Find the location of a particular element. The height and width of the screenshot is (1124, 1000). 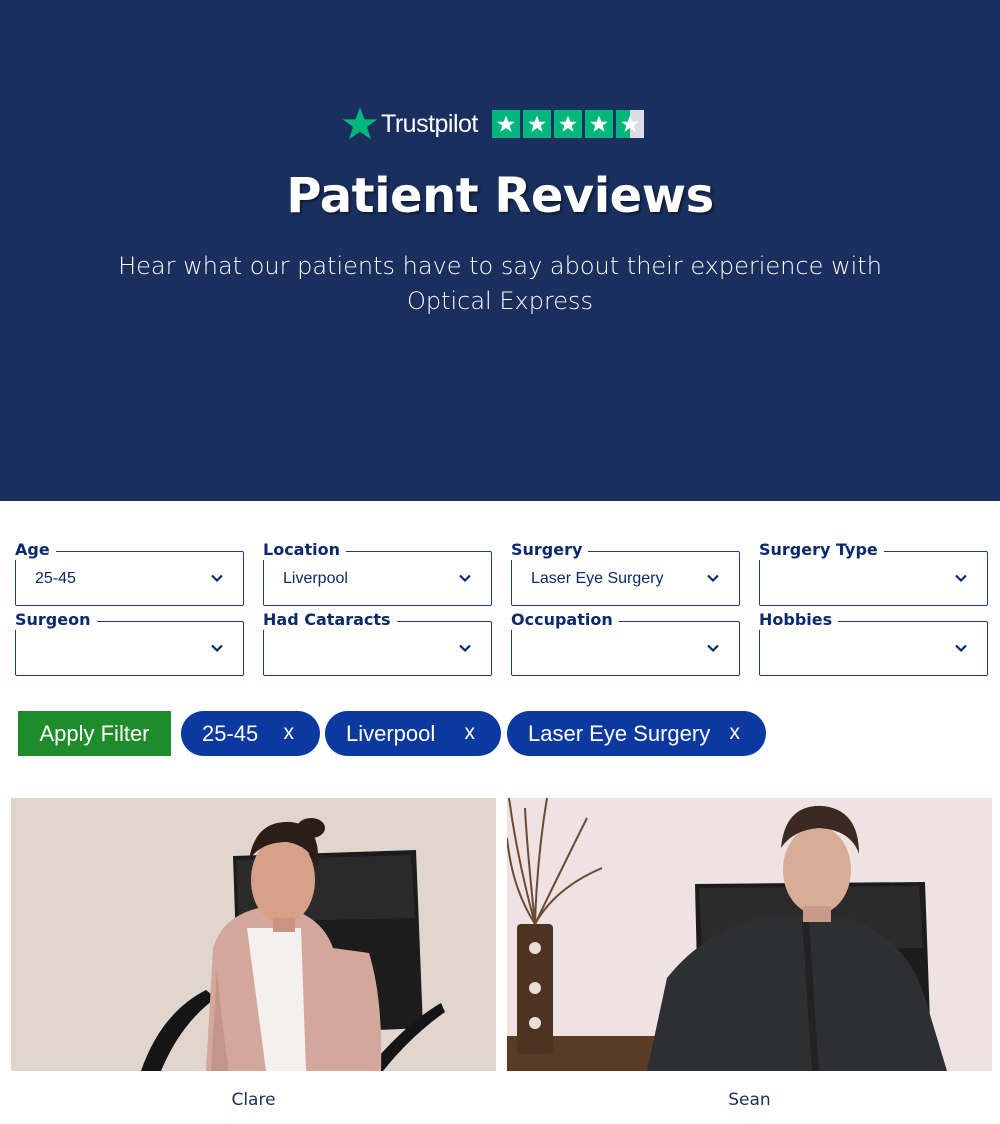

filter-surgery-type: Surgery Type is located at coordinates (873, 573).